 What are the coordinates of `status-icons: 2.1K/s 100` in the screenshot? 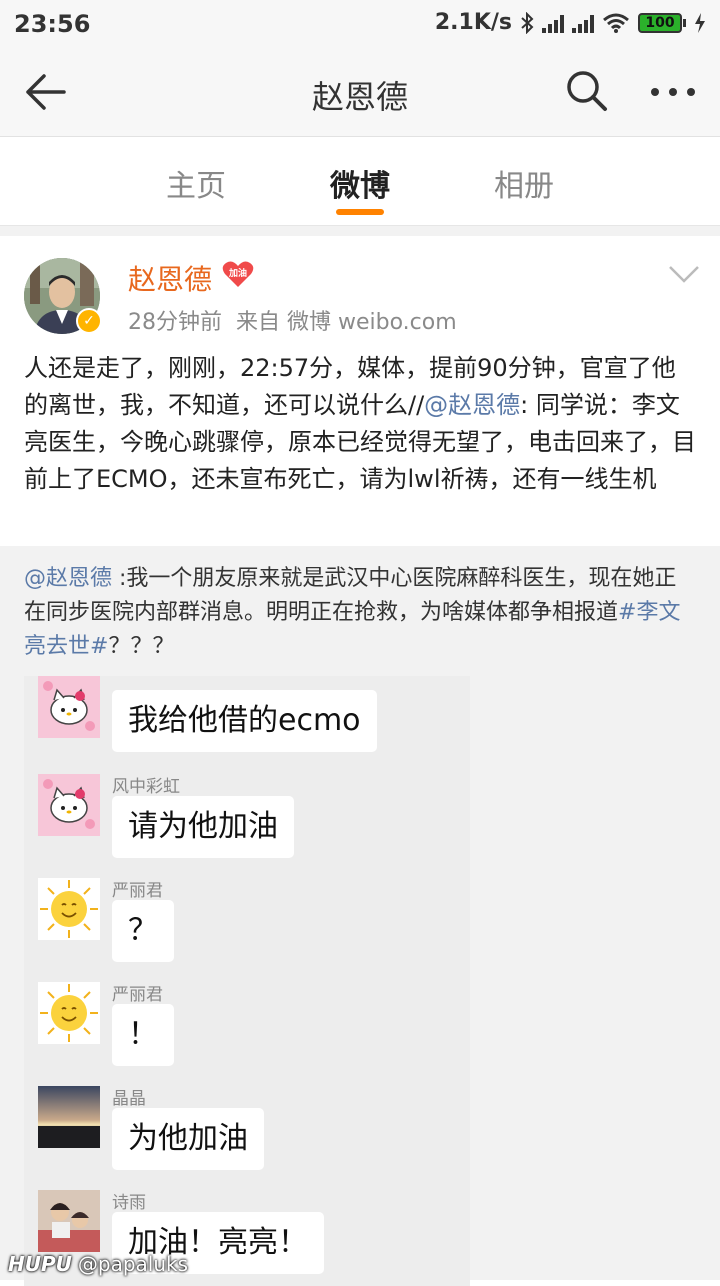 It's located at (570, 22).